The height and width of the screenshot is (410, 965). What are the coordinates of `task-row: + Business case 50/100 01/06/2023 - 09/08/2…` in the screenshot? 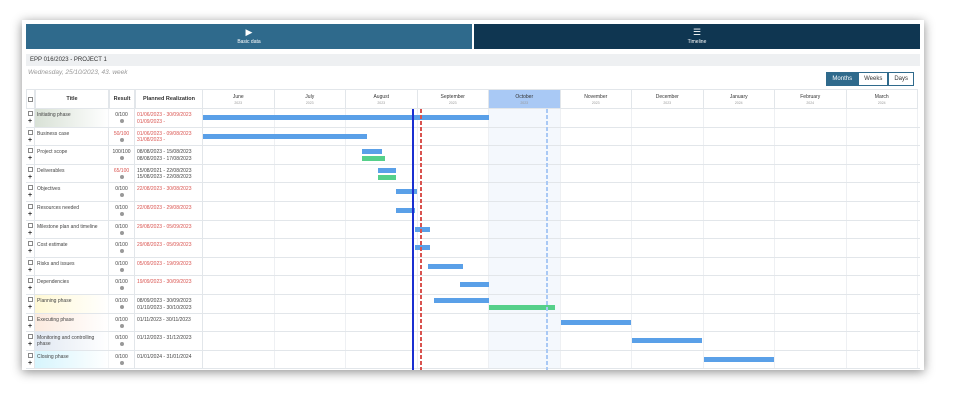 It's located at (473, 137).